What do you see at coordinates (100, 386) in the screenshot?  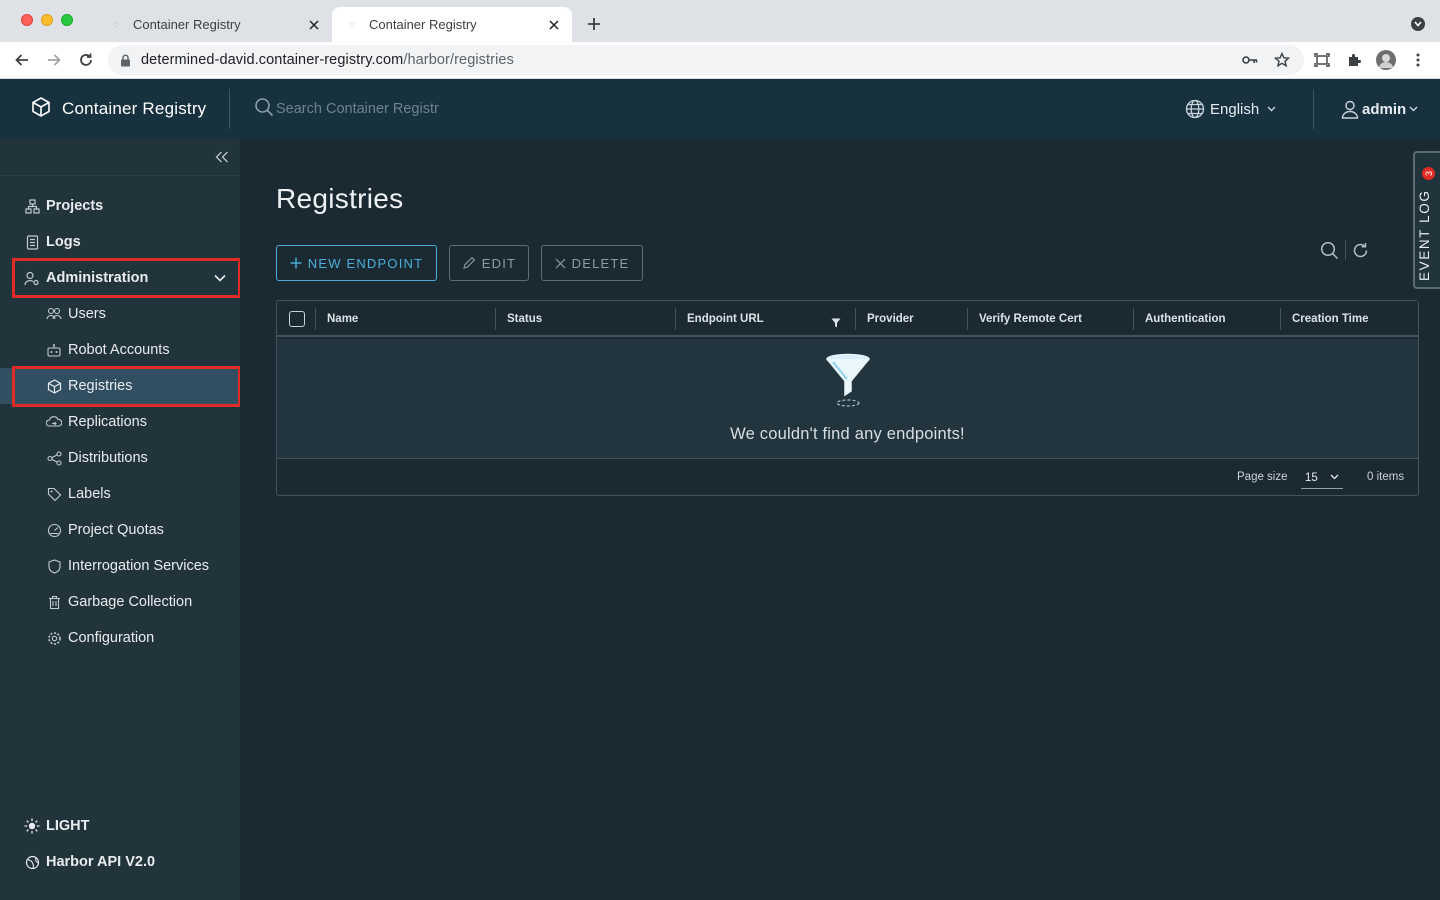 I see `sidebar-item-label: Registries` at bounding box center [100, 386].